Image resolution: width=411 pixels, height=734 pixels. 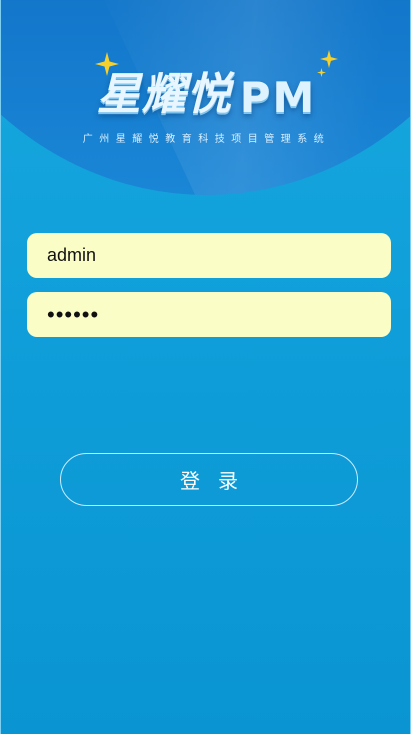 What do you see at coordinates (209, 479) in the screenshot?
I see `login-button: 登录` at bounding box center [209, 479].